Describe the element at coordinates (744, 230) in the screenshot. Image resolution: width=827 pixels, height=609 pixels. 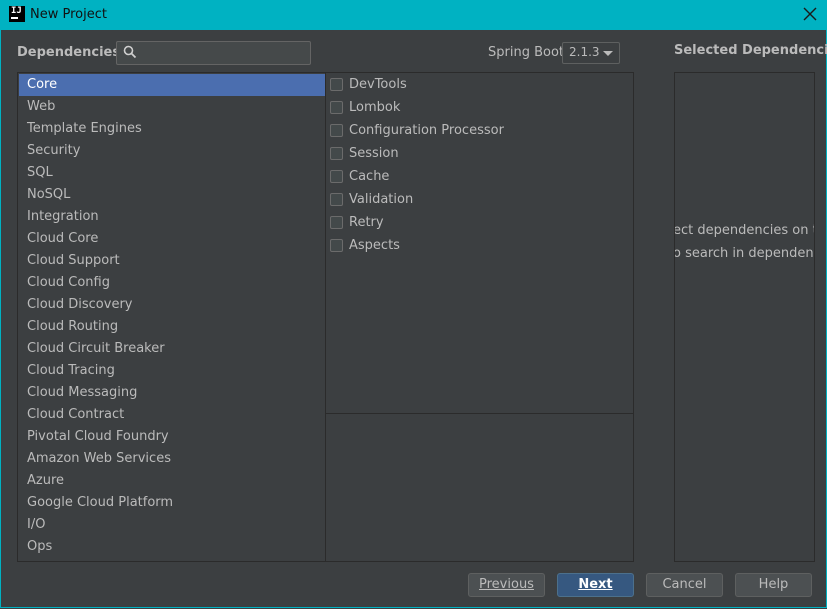
I see `selected-hint-line-1: ect dependencies on the` at that location.